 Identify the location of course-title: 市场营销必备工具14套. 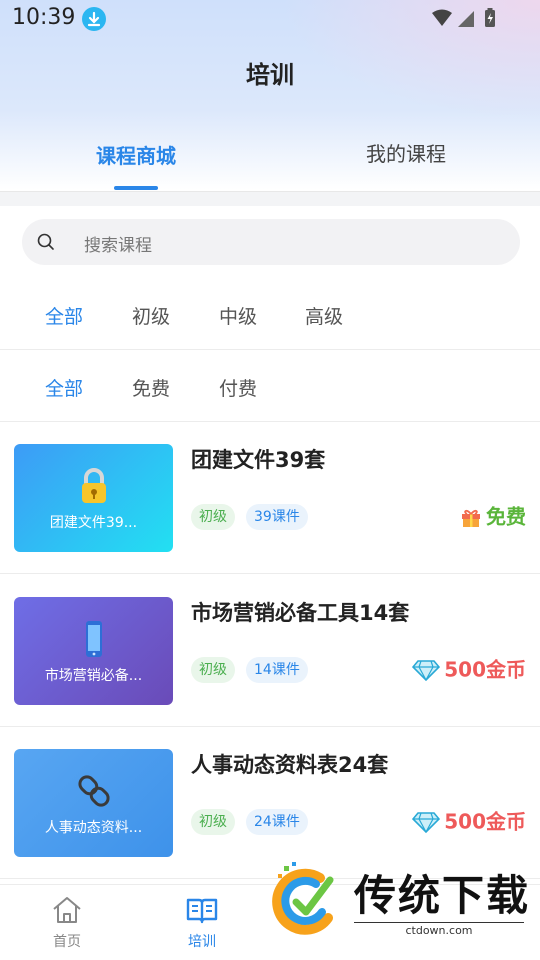
(300, 612).